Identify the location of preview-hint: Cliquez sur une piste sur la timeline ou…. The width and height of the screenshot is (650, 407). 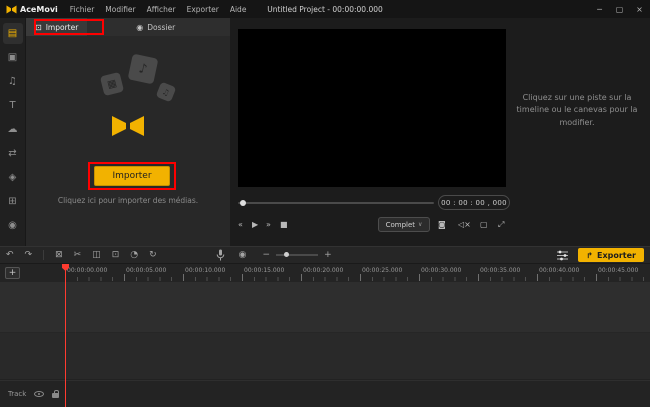
(577, 110).